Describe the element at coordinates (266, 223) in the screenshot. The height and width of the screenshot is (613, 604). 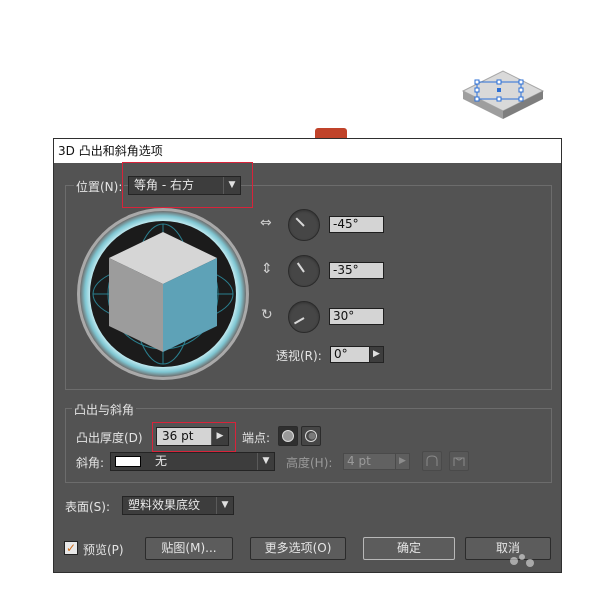
I see `x-axis-rotate-icon: ⇔` at that location.